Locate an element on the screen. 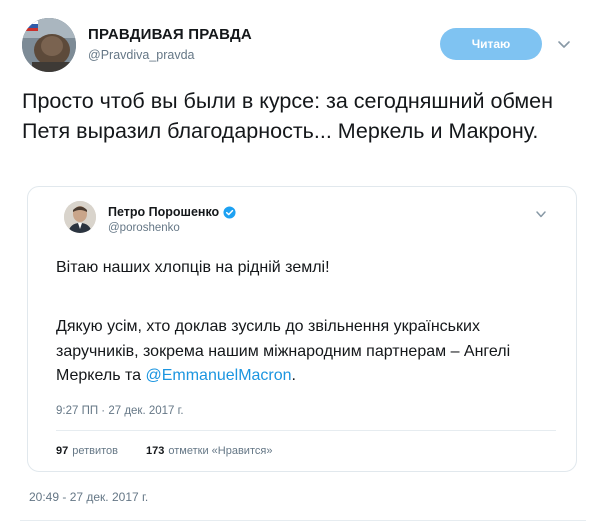  author-display-name: ПРАВДИВАЯ ПРАВДА is located at coordinates (170, 34).